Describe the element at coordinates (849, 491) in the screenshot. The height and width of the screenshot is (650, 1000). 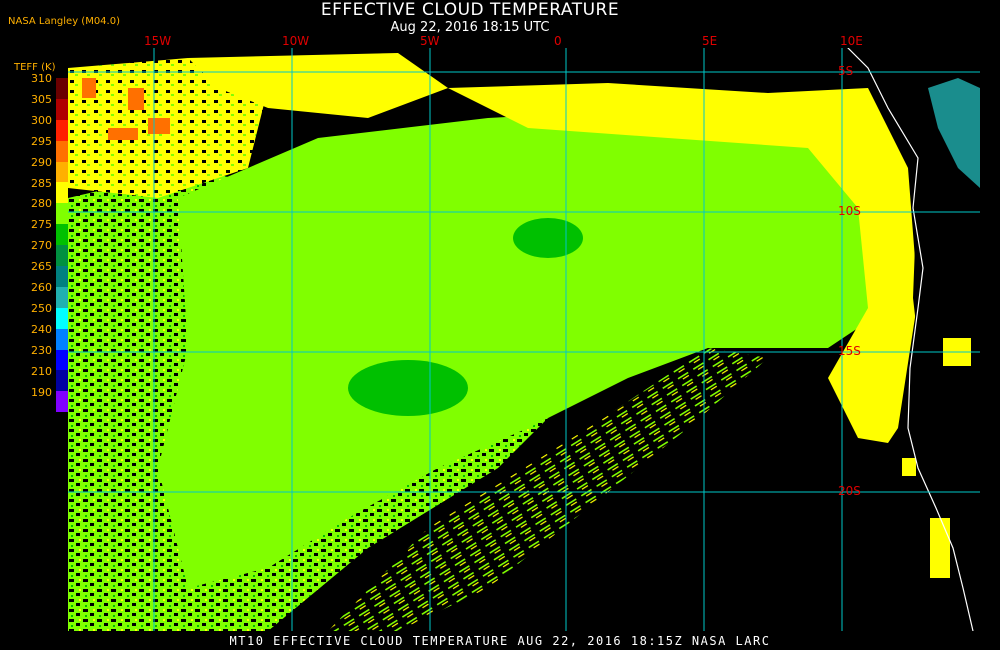
I see `latitude-label: 20S` at that location.